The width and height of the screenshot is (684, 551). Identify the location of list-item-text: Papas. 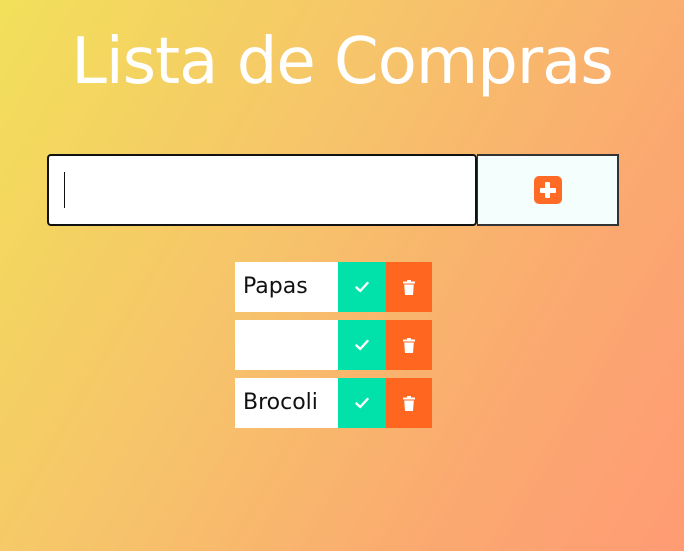
(286, 287).